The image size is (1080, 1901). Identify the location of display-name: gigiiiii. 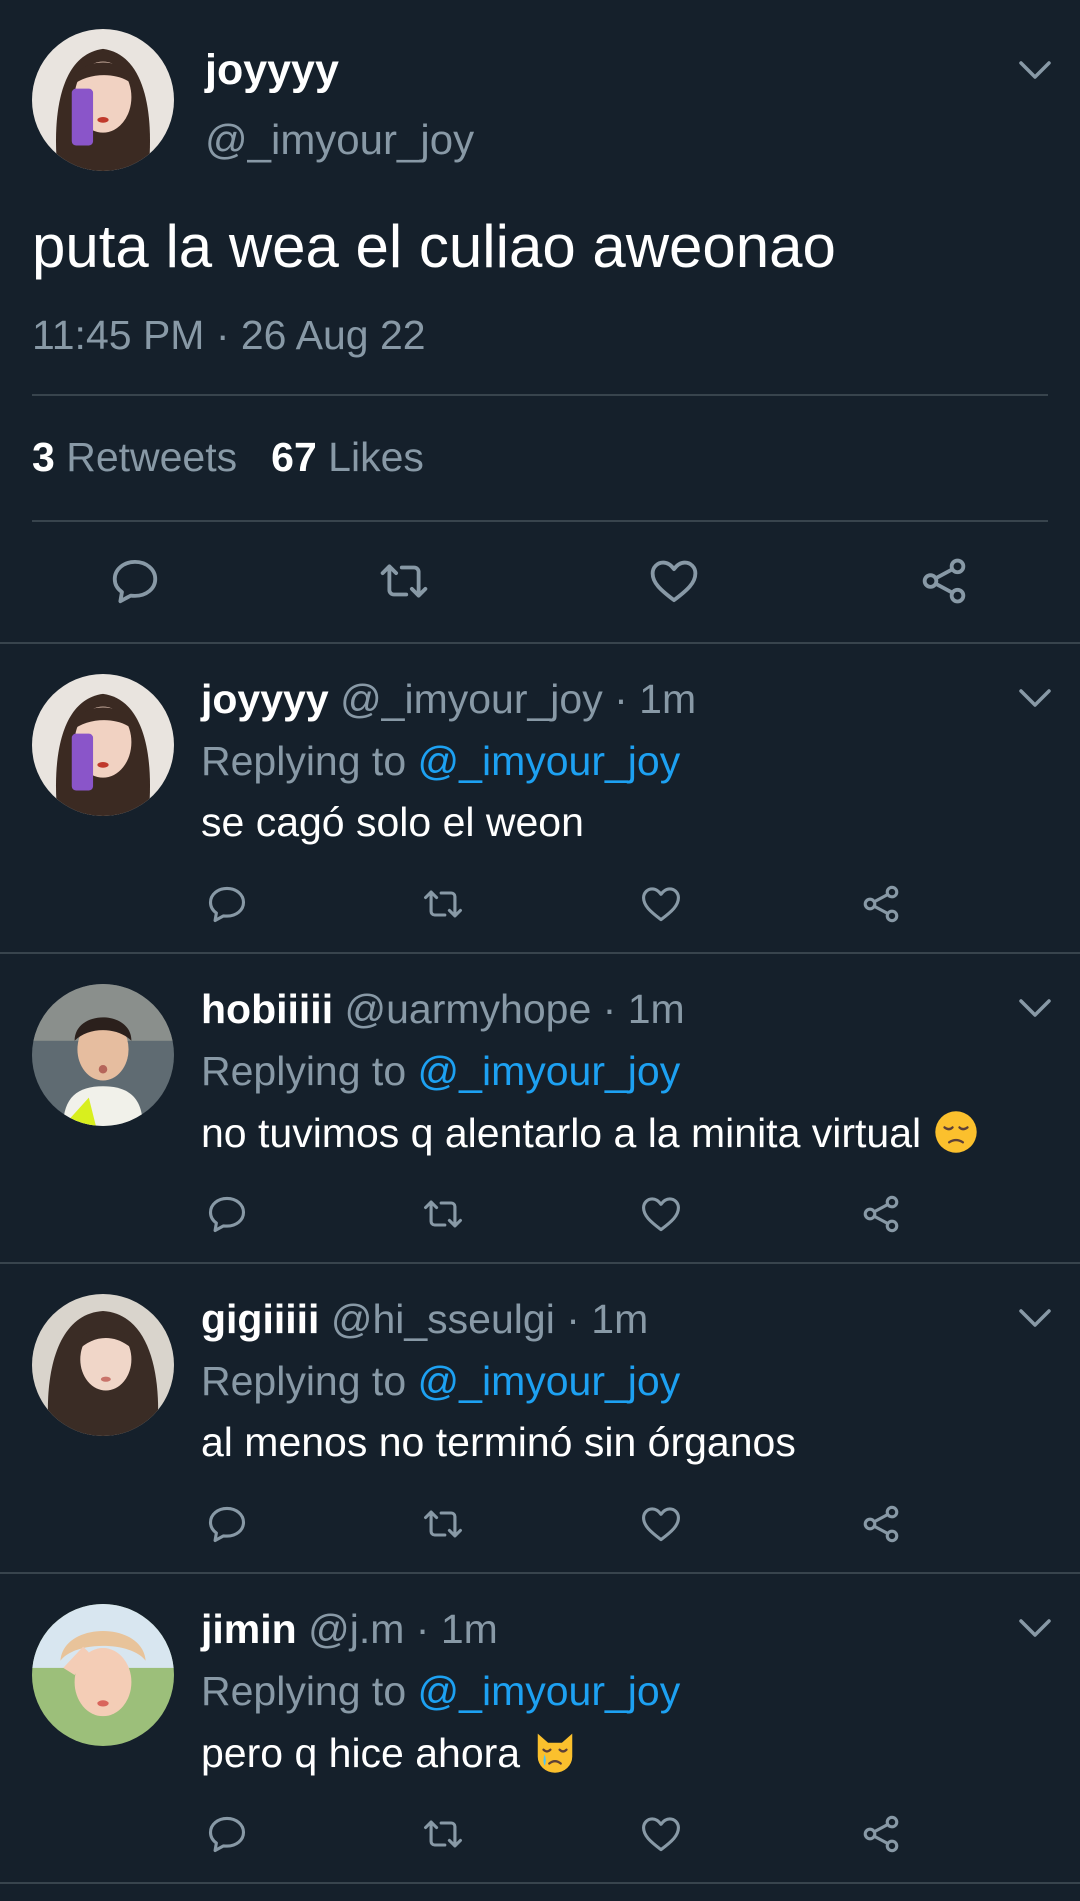
(260, 1319).